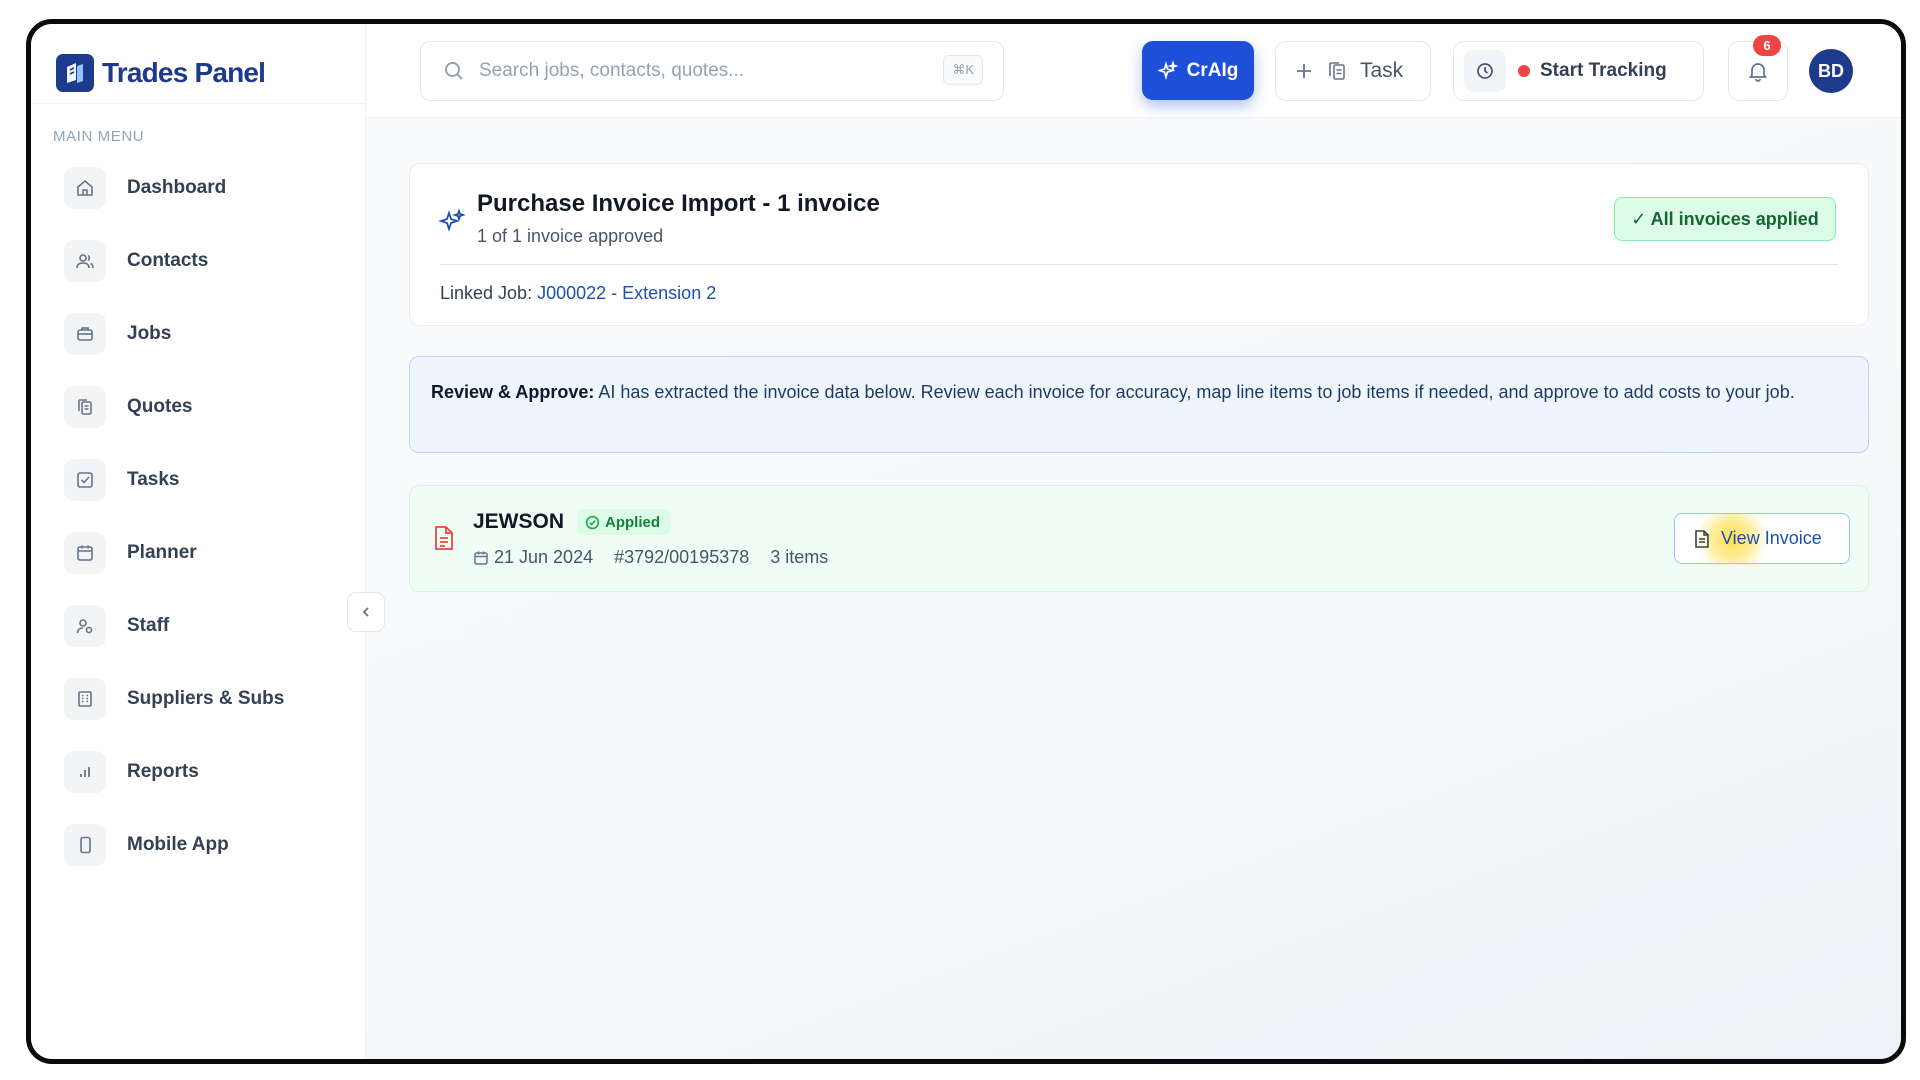  Describe the element at coordinates (85, 771) in the screenshot. I see `bar-chart-icon` at that location.